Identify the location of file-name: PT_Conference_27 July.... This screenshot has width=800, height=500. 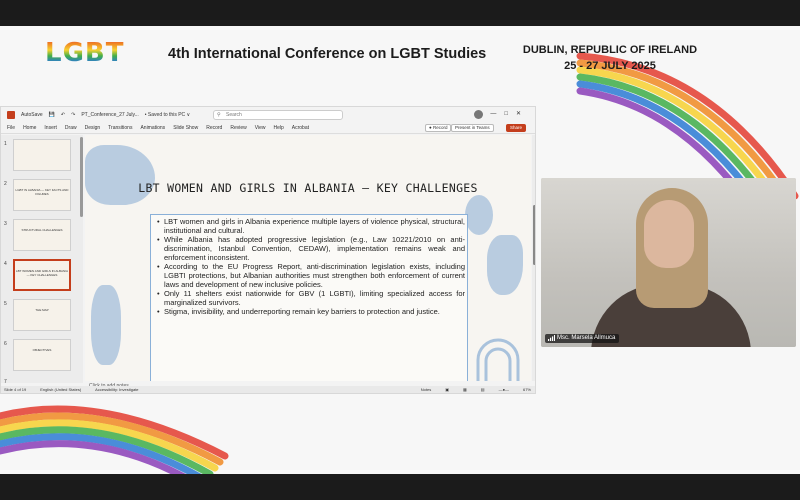
(110, 115).